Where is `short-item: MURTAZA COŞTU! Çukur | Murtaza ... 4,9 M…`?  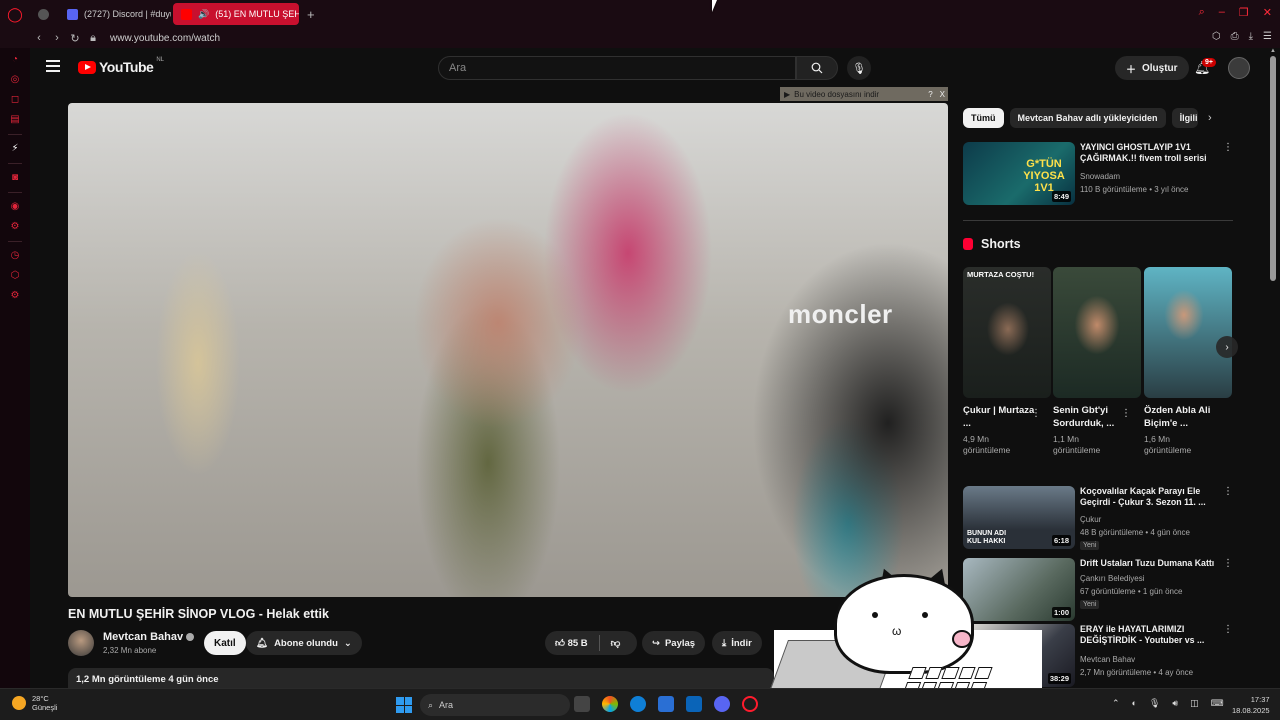
short-item: MURTAZA COŞTU! Çukur | Murtaza ... 4,9 M… is located at coordinates (1007, 361).